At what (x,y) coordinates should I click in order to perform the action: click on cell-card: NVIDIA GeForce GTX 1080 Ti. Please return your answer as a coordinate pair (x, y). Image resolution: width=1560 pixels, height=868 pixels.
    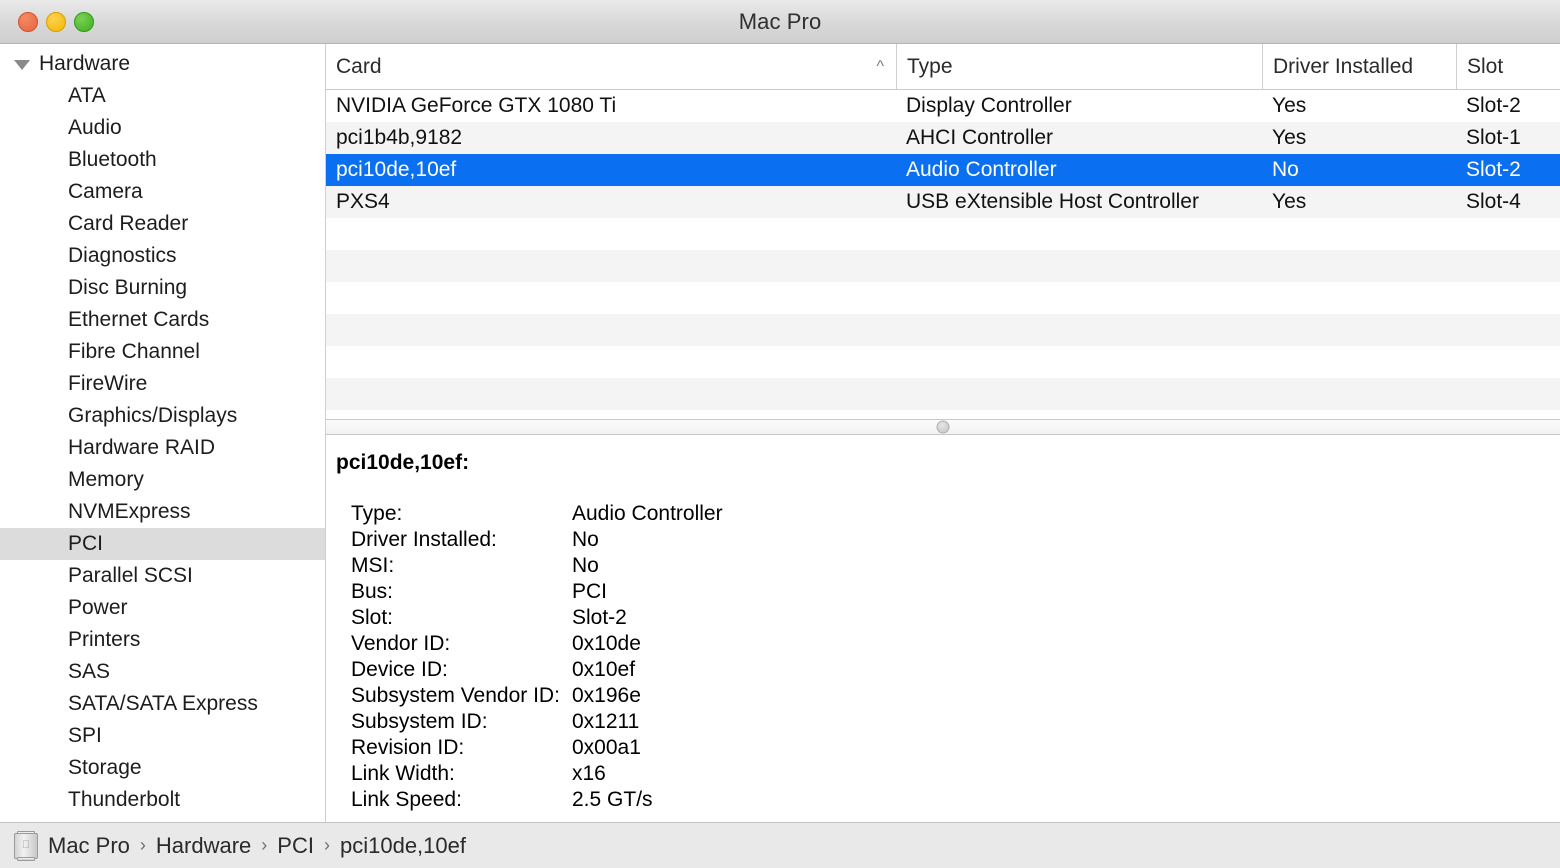
    Looking at the image, I should click on (476, 105).